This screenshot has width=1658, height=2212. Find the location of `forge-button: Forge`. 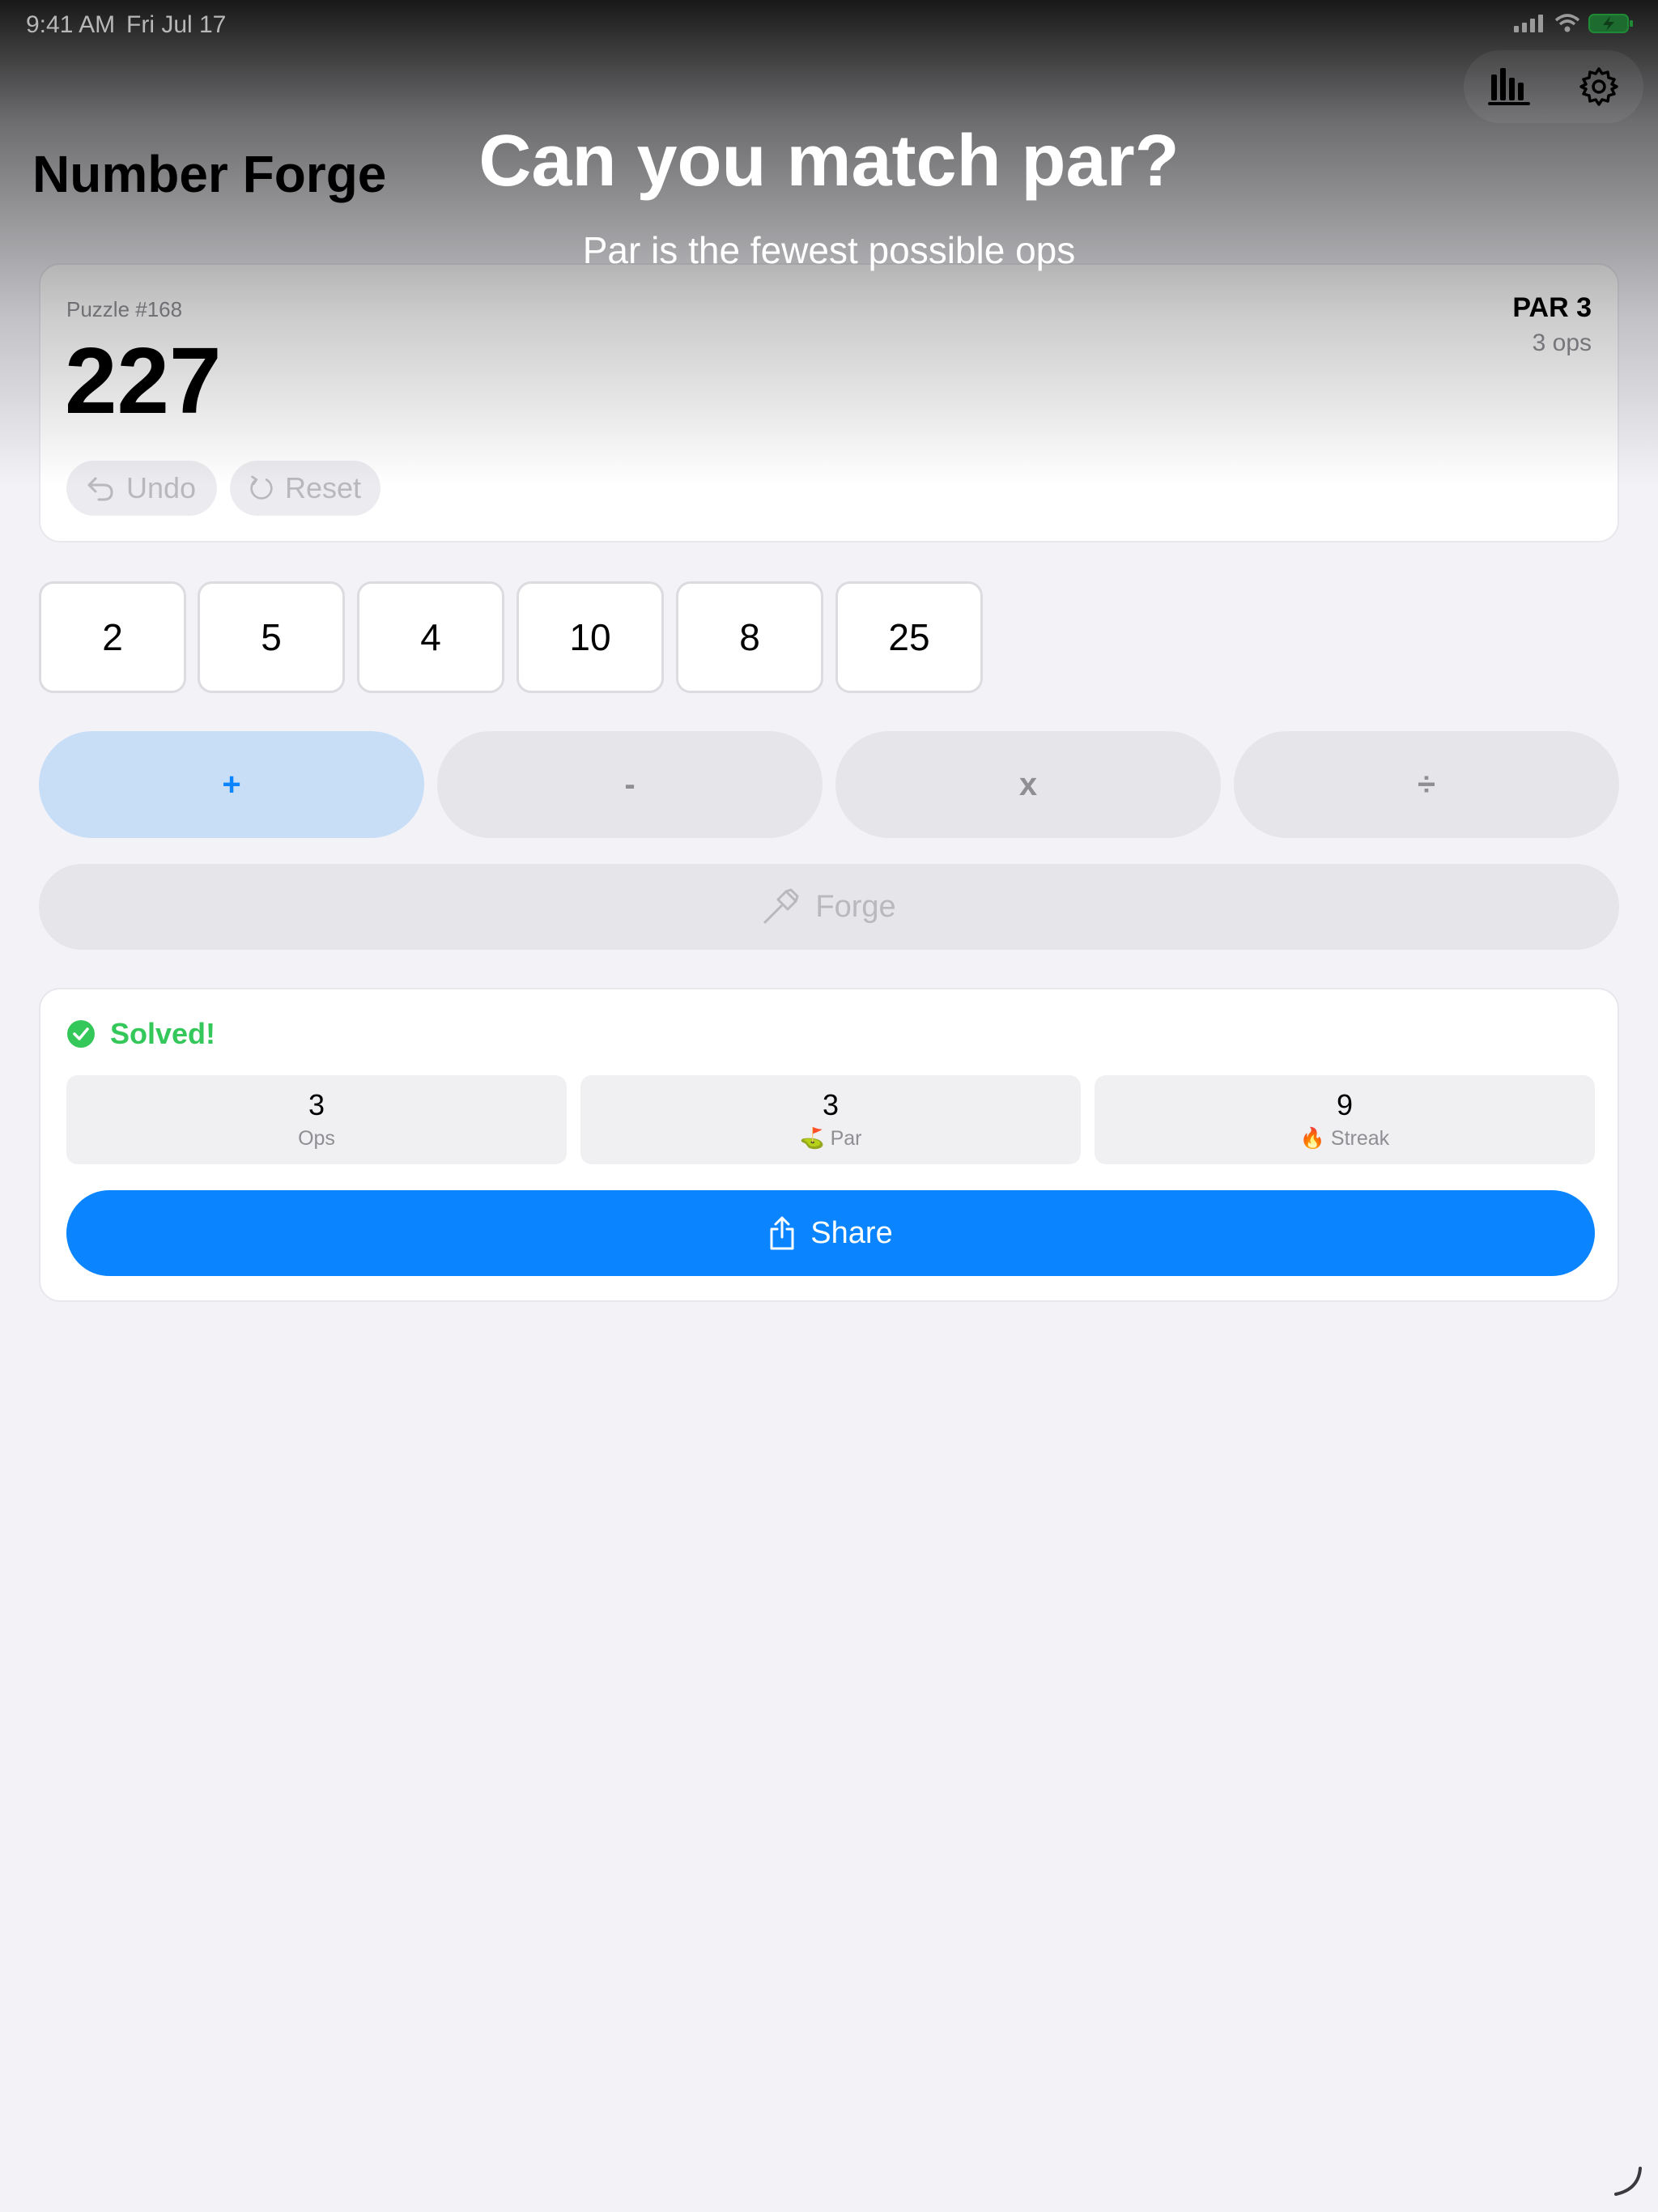

forge-button: Forge is located at coordinates (829, 907).